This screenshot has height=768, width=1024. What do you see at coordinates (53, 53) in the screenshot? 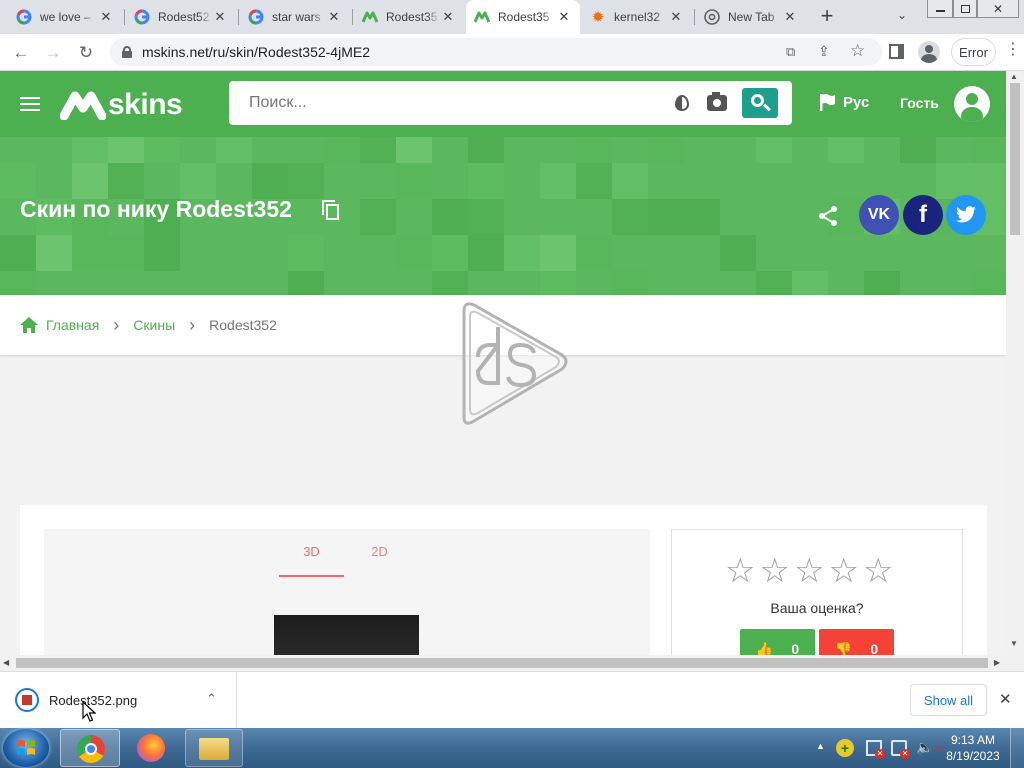
I see `forward-button: →` at bounding box center [53, 53].